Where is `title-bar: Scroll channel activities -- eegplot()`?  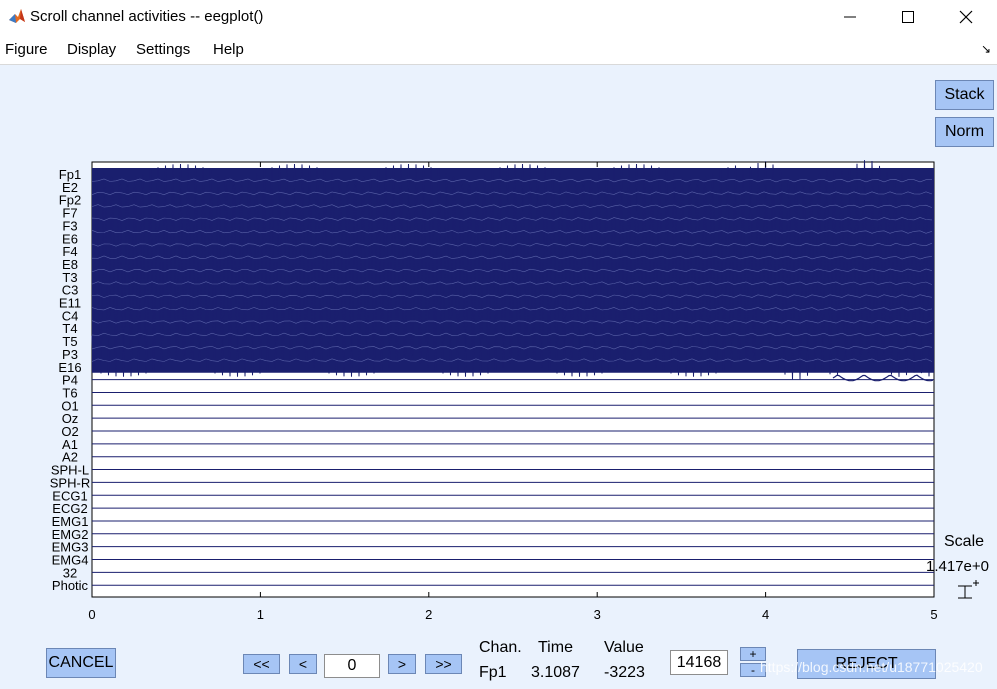 title-bar: Scroll channel activities -- eegplot() is located at coordinates (498, 18).